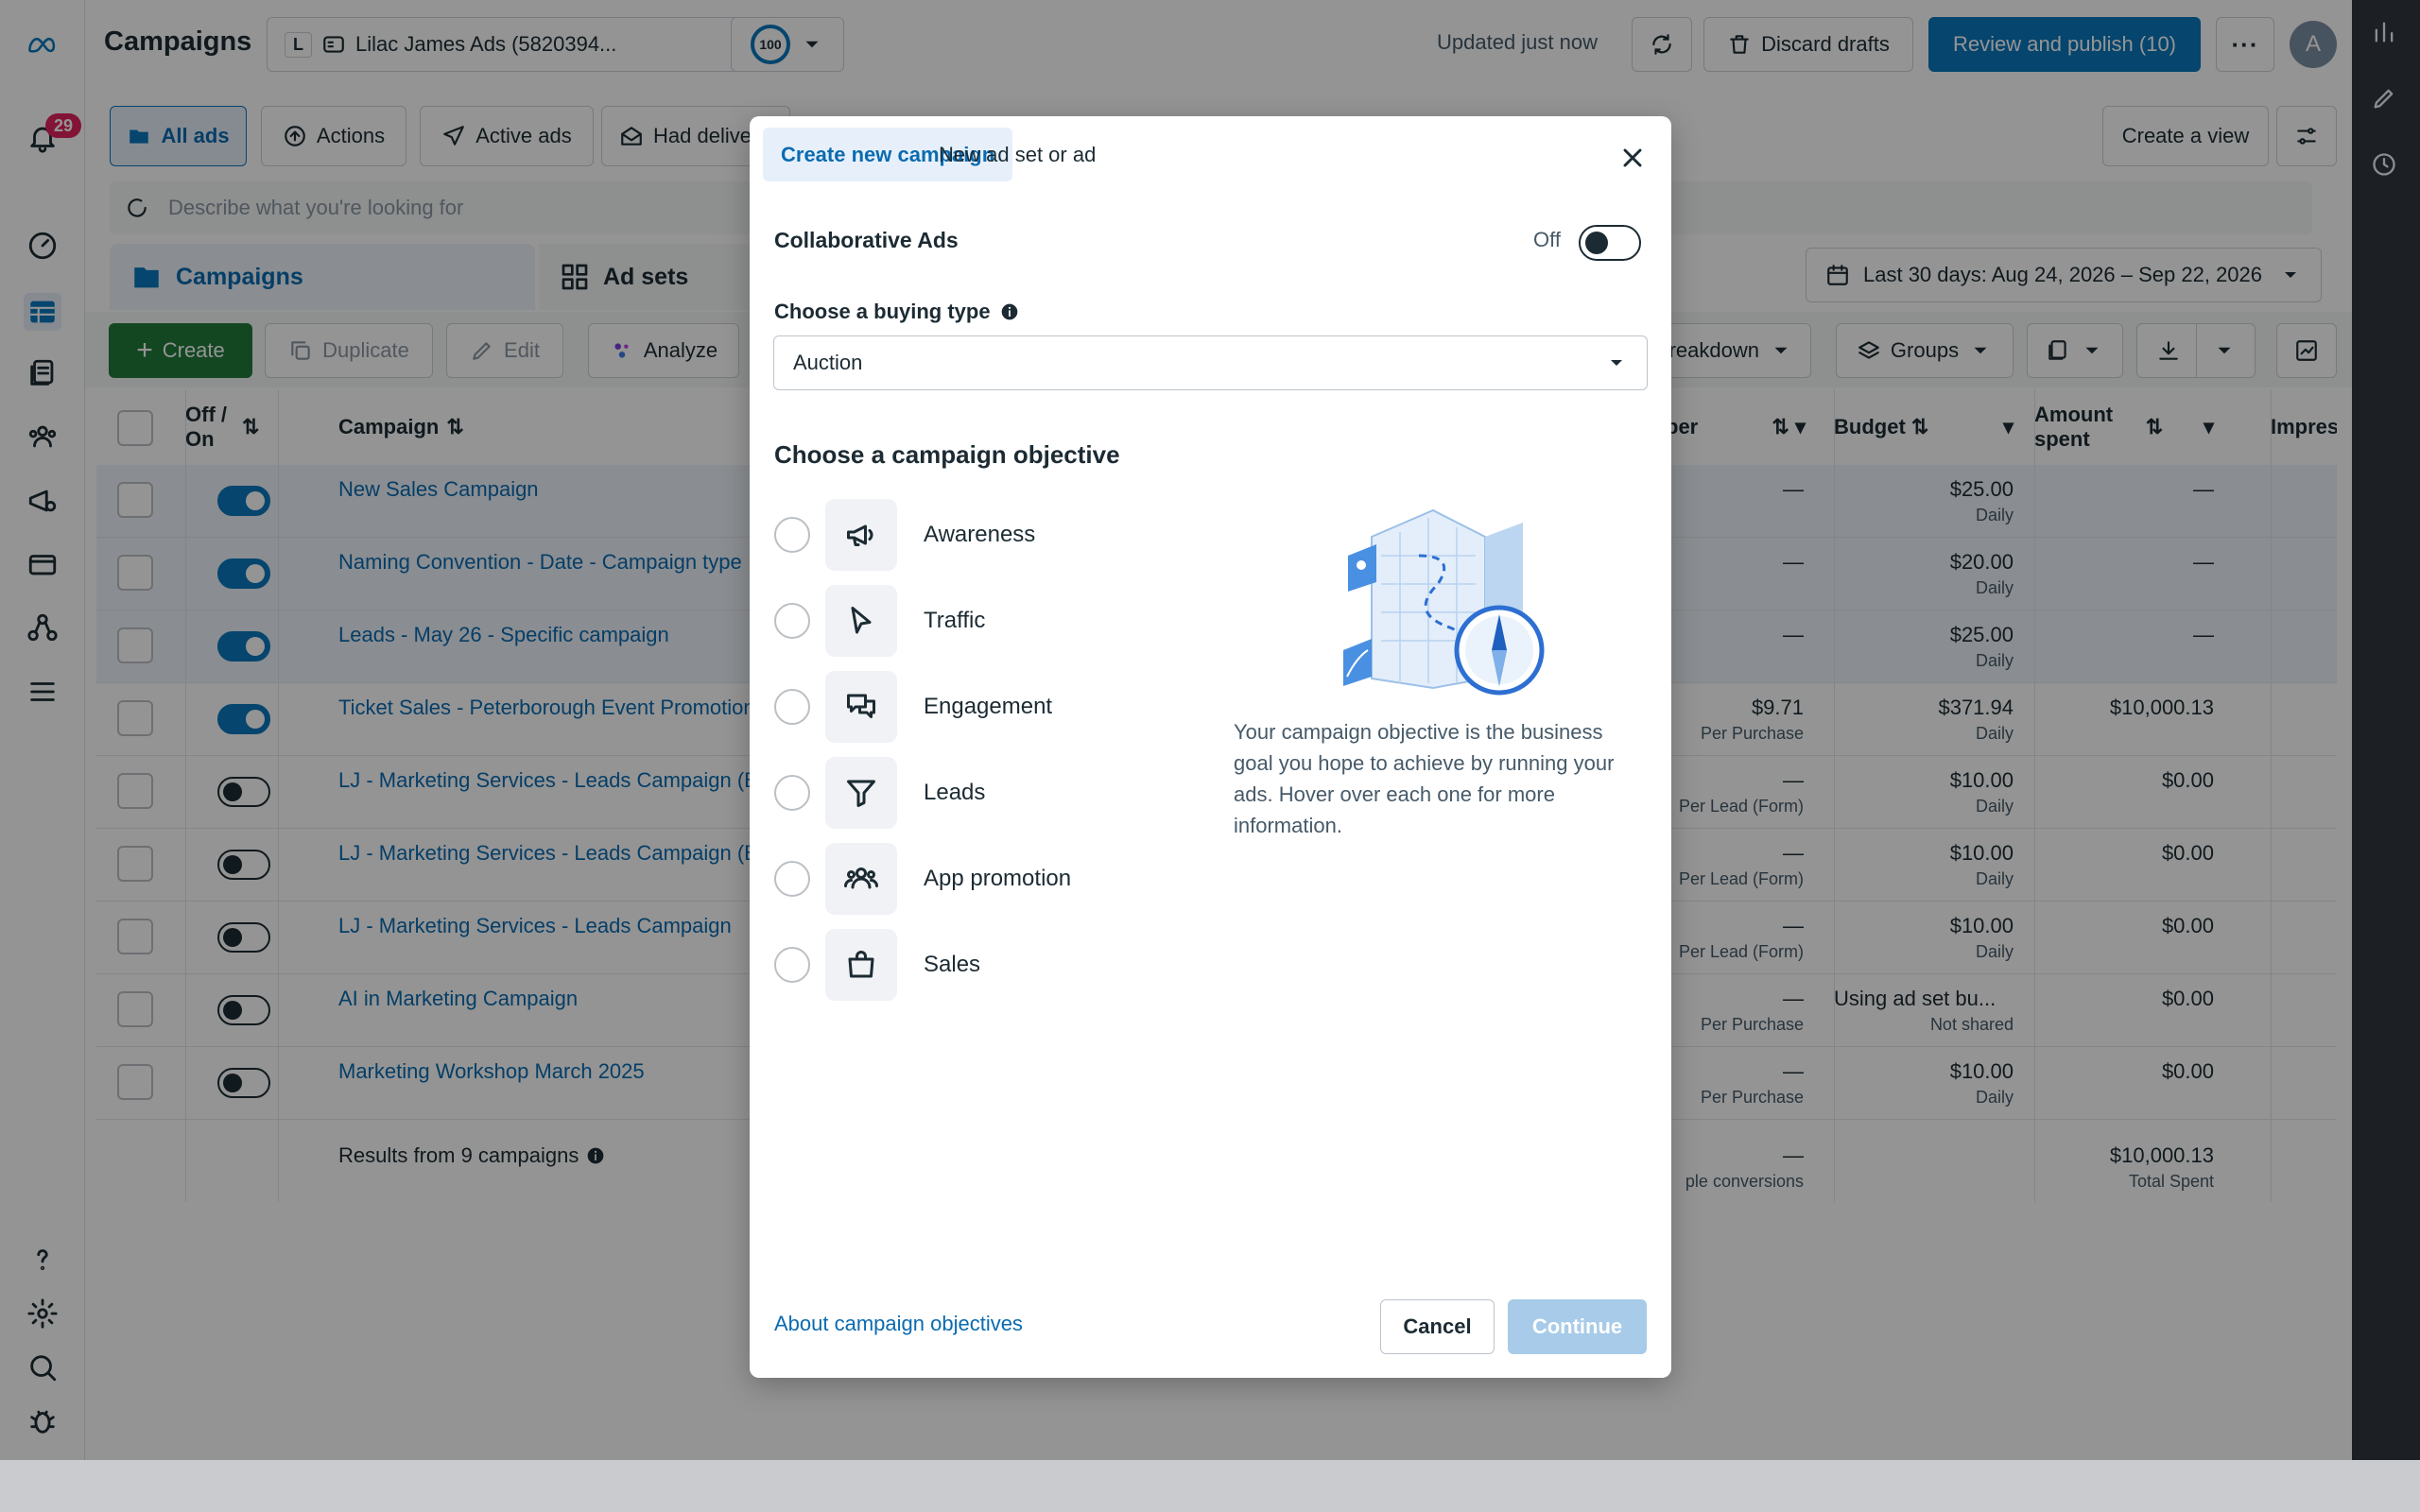  What do you see at coordinates (866, 240) in the screenshot?
I see `collaborative-ads-label: Collaborative Ads` at bounding box center [866, 240].